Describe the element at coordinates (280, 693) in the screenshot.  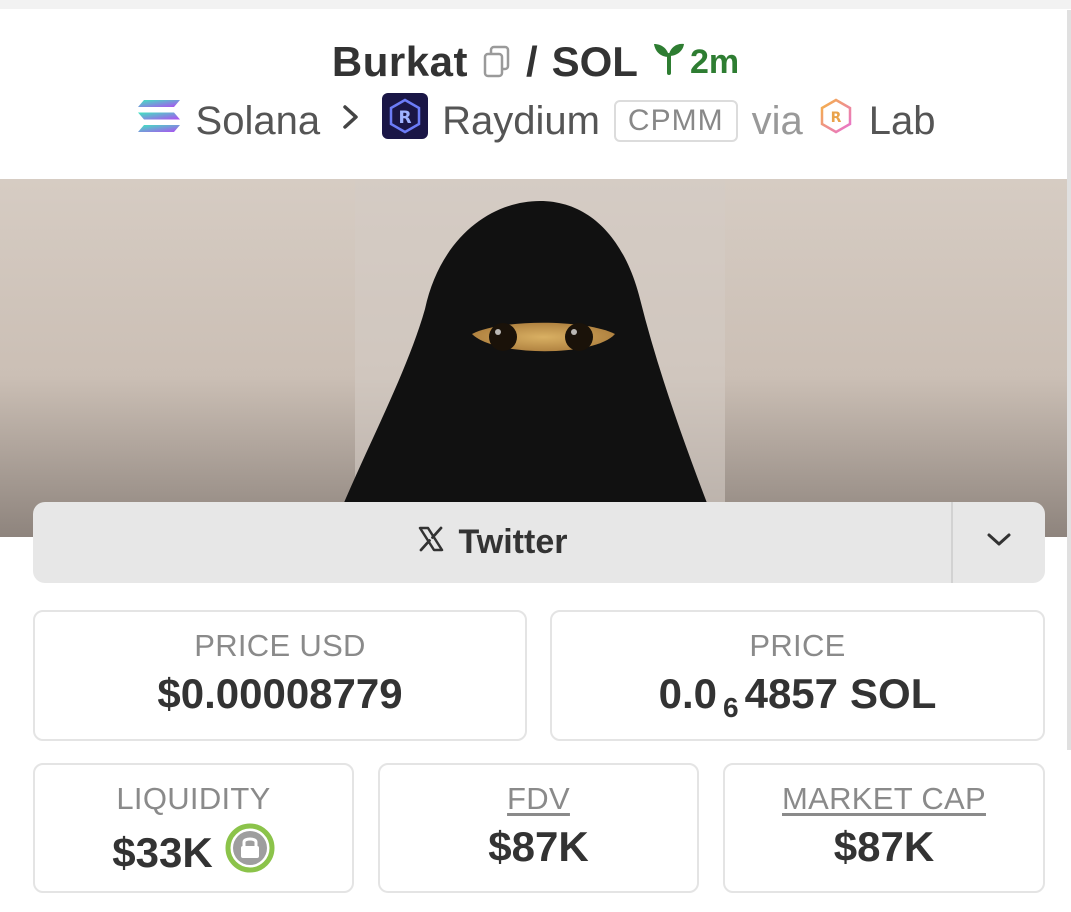
I see `price-usd-value: $0.00008779` at that location.